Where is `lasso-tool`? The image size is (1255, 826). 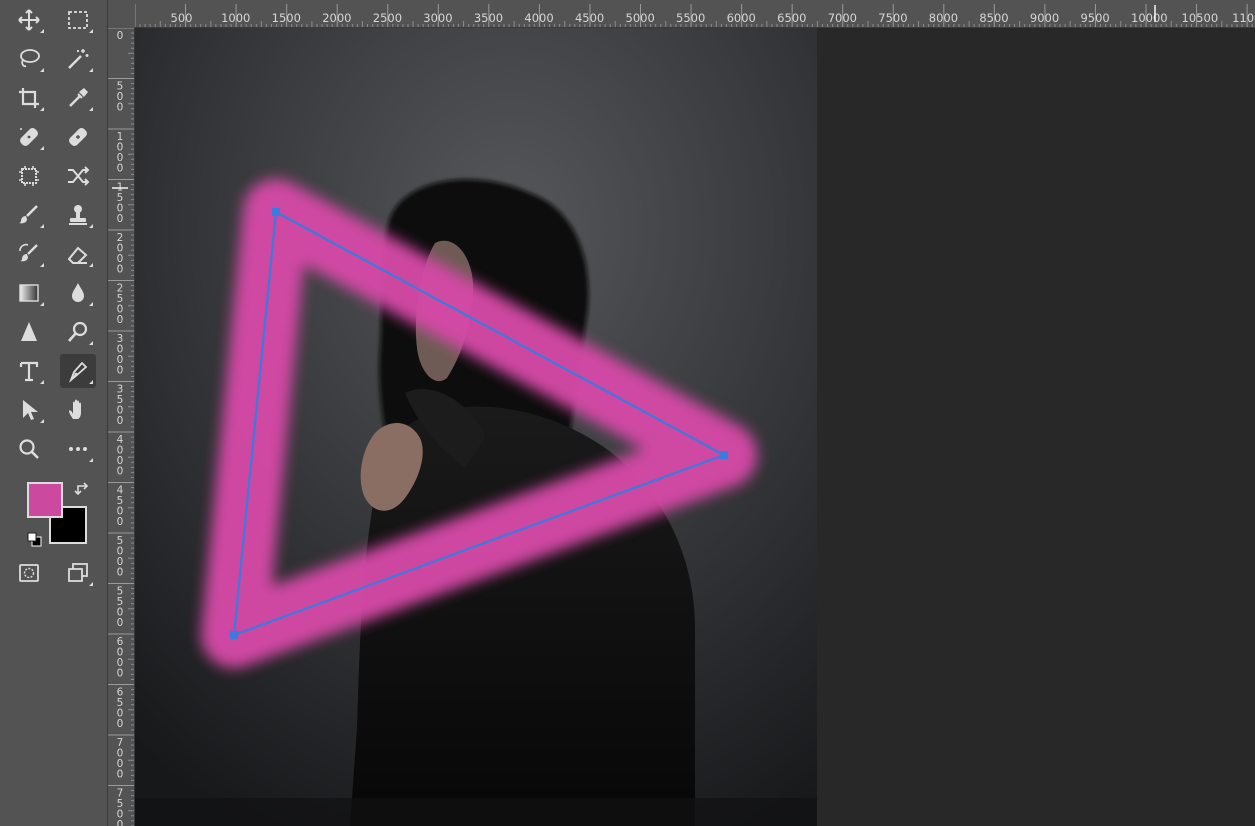
lasso-tool is located at coordinates (29, 59).